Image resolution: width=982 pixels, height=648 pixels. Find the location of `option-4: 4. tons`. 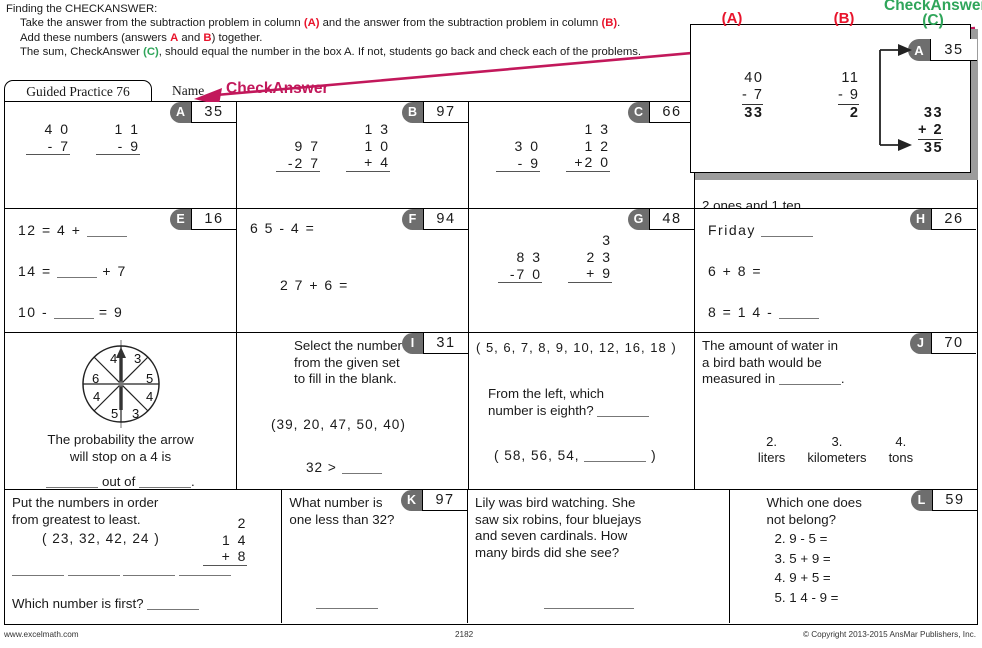

option-4: 4. tons is located at coordinates (901, 450).